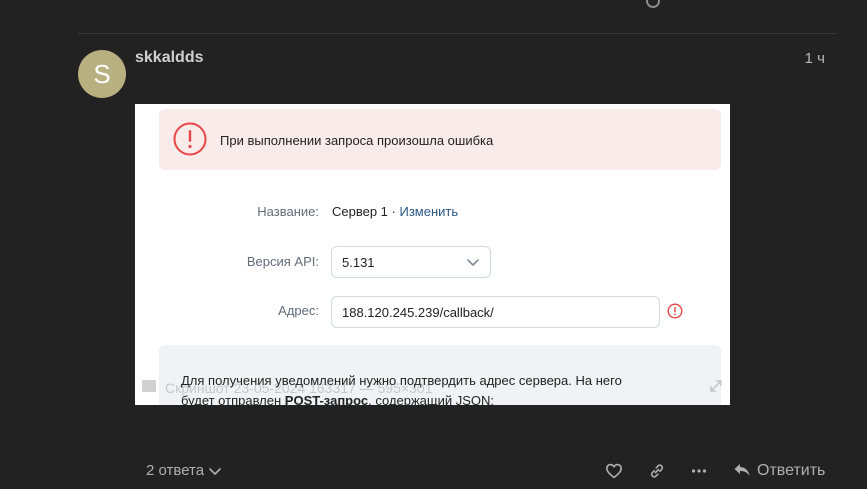 The width and height of the screenshot is (867, 489). I want to click on divider, so click(457, 33).